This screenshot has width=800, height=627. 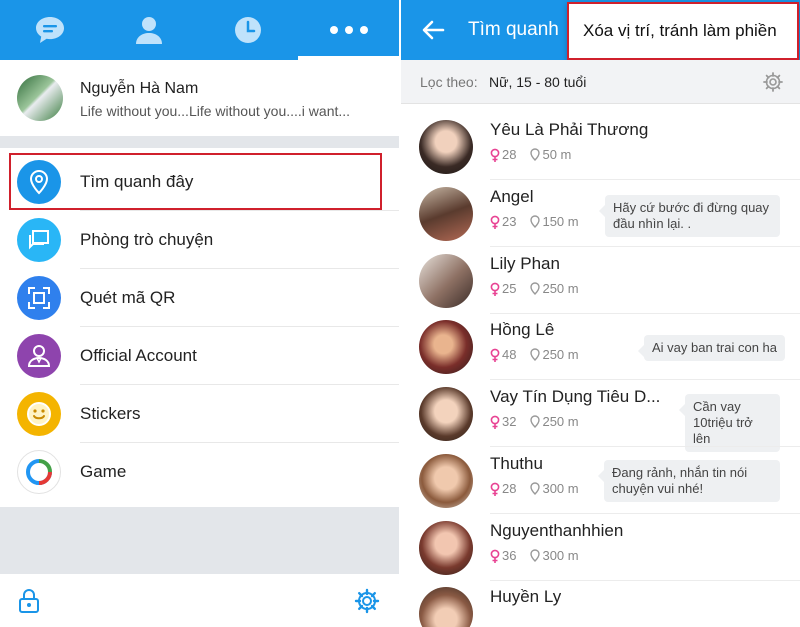 I want to click on filter-value: Nữ, 15 - 80 tuổi, so click(x=538, y=82).